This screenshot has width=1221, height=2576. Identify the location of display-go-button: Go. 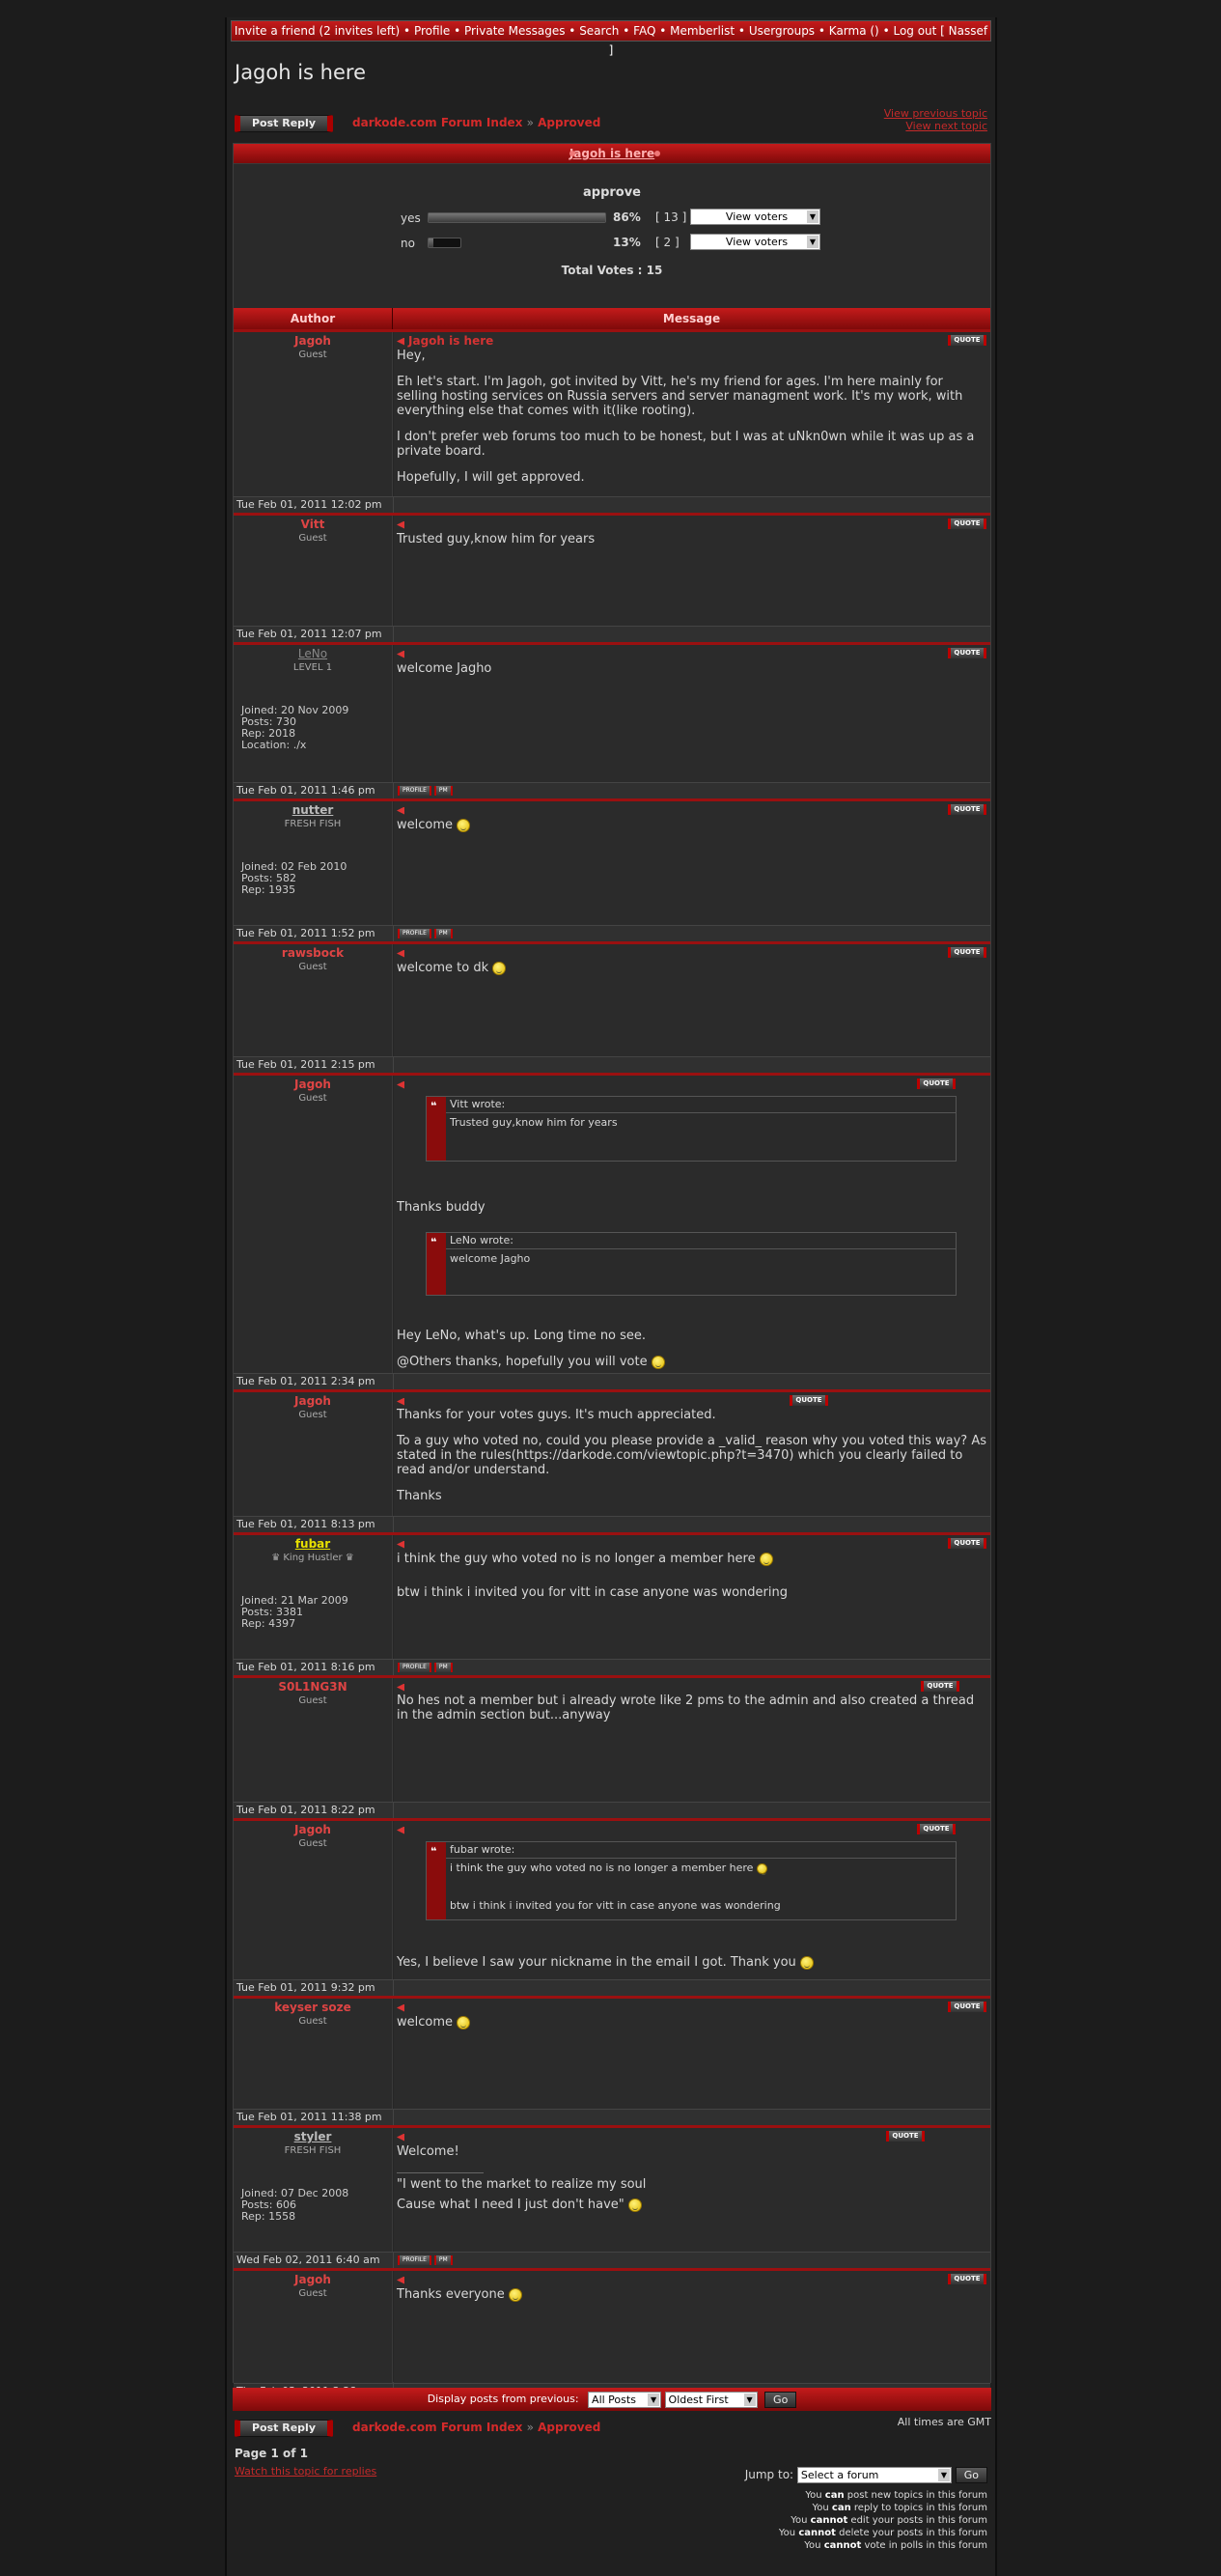
(781, 2400).